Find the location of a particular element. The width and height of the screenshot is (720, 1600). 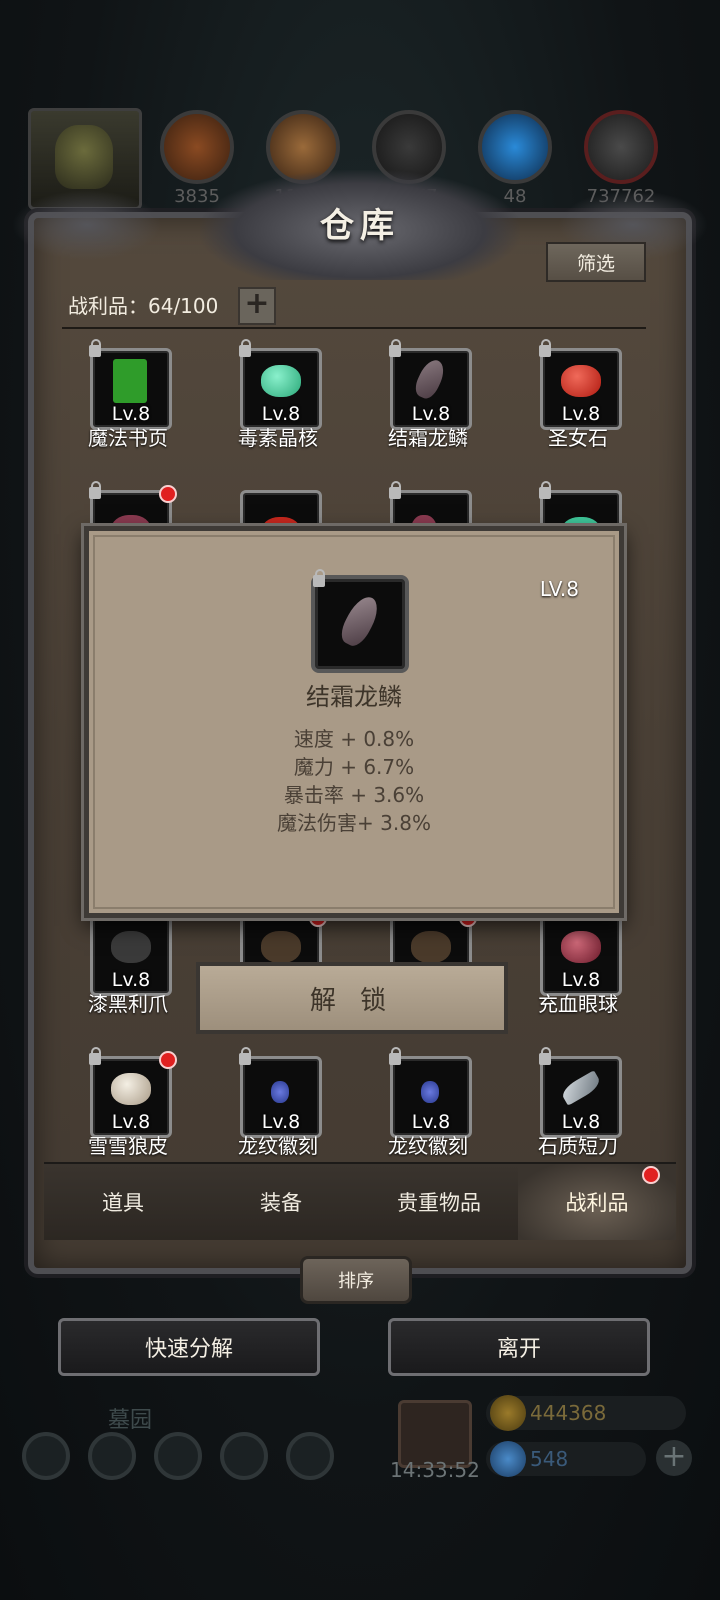

item-frame is located at coordinates (360, 621).